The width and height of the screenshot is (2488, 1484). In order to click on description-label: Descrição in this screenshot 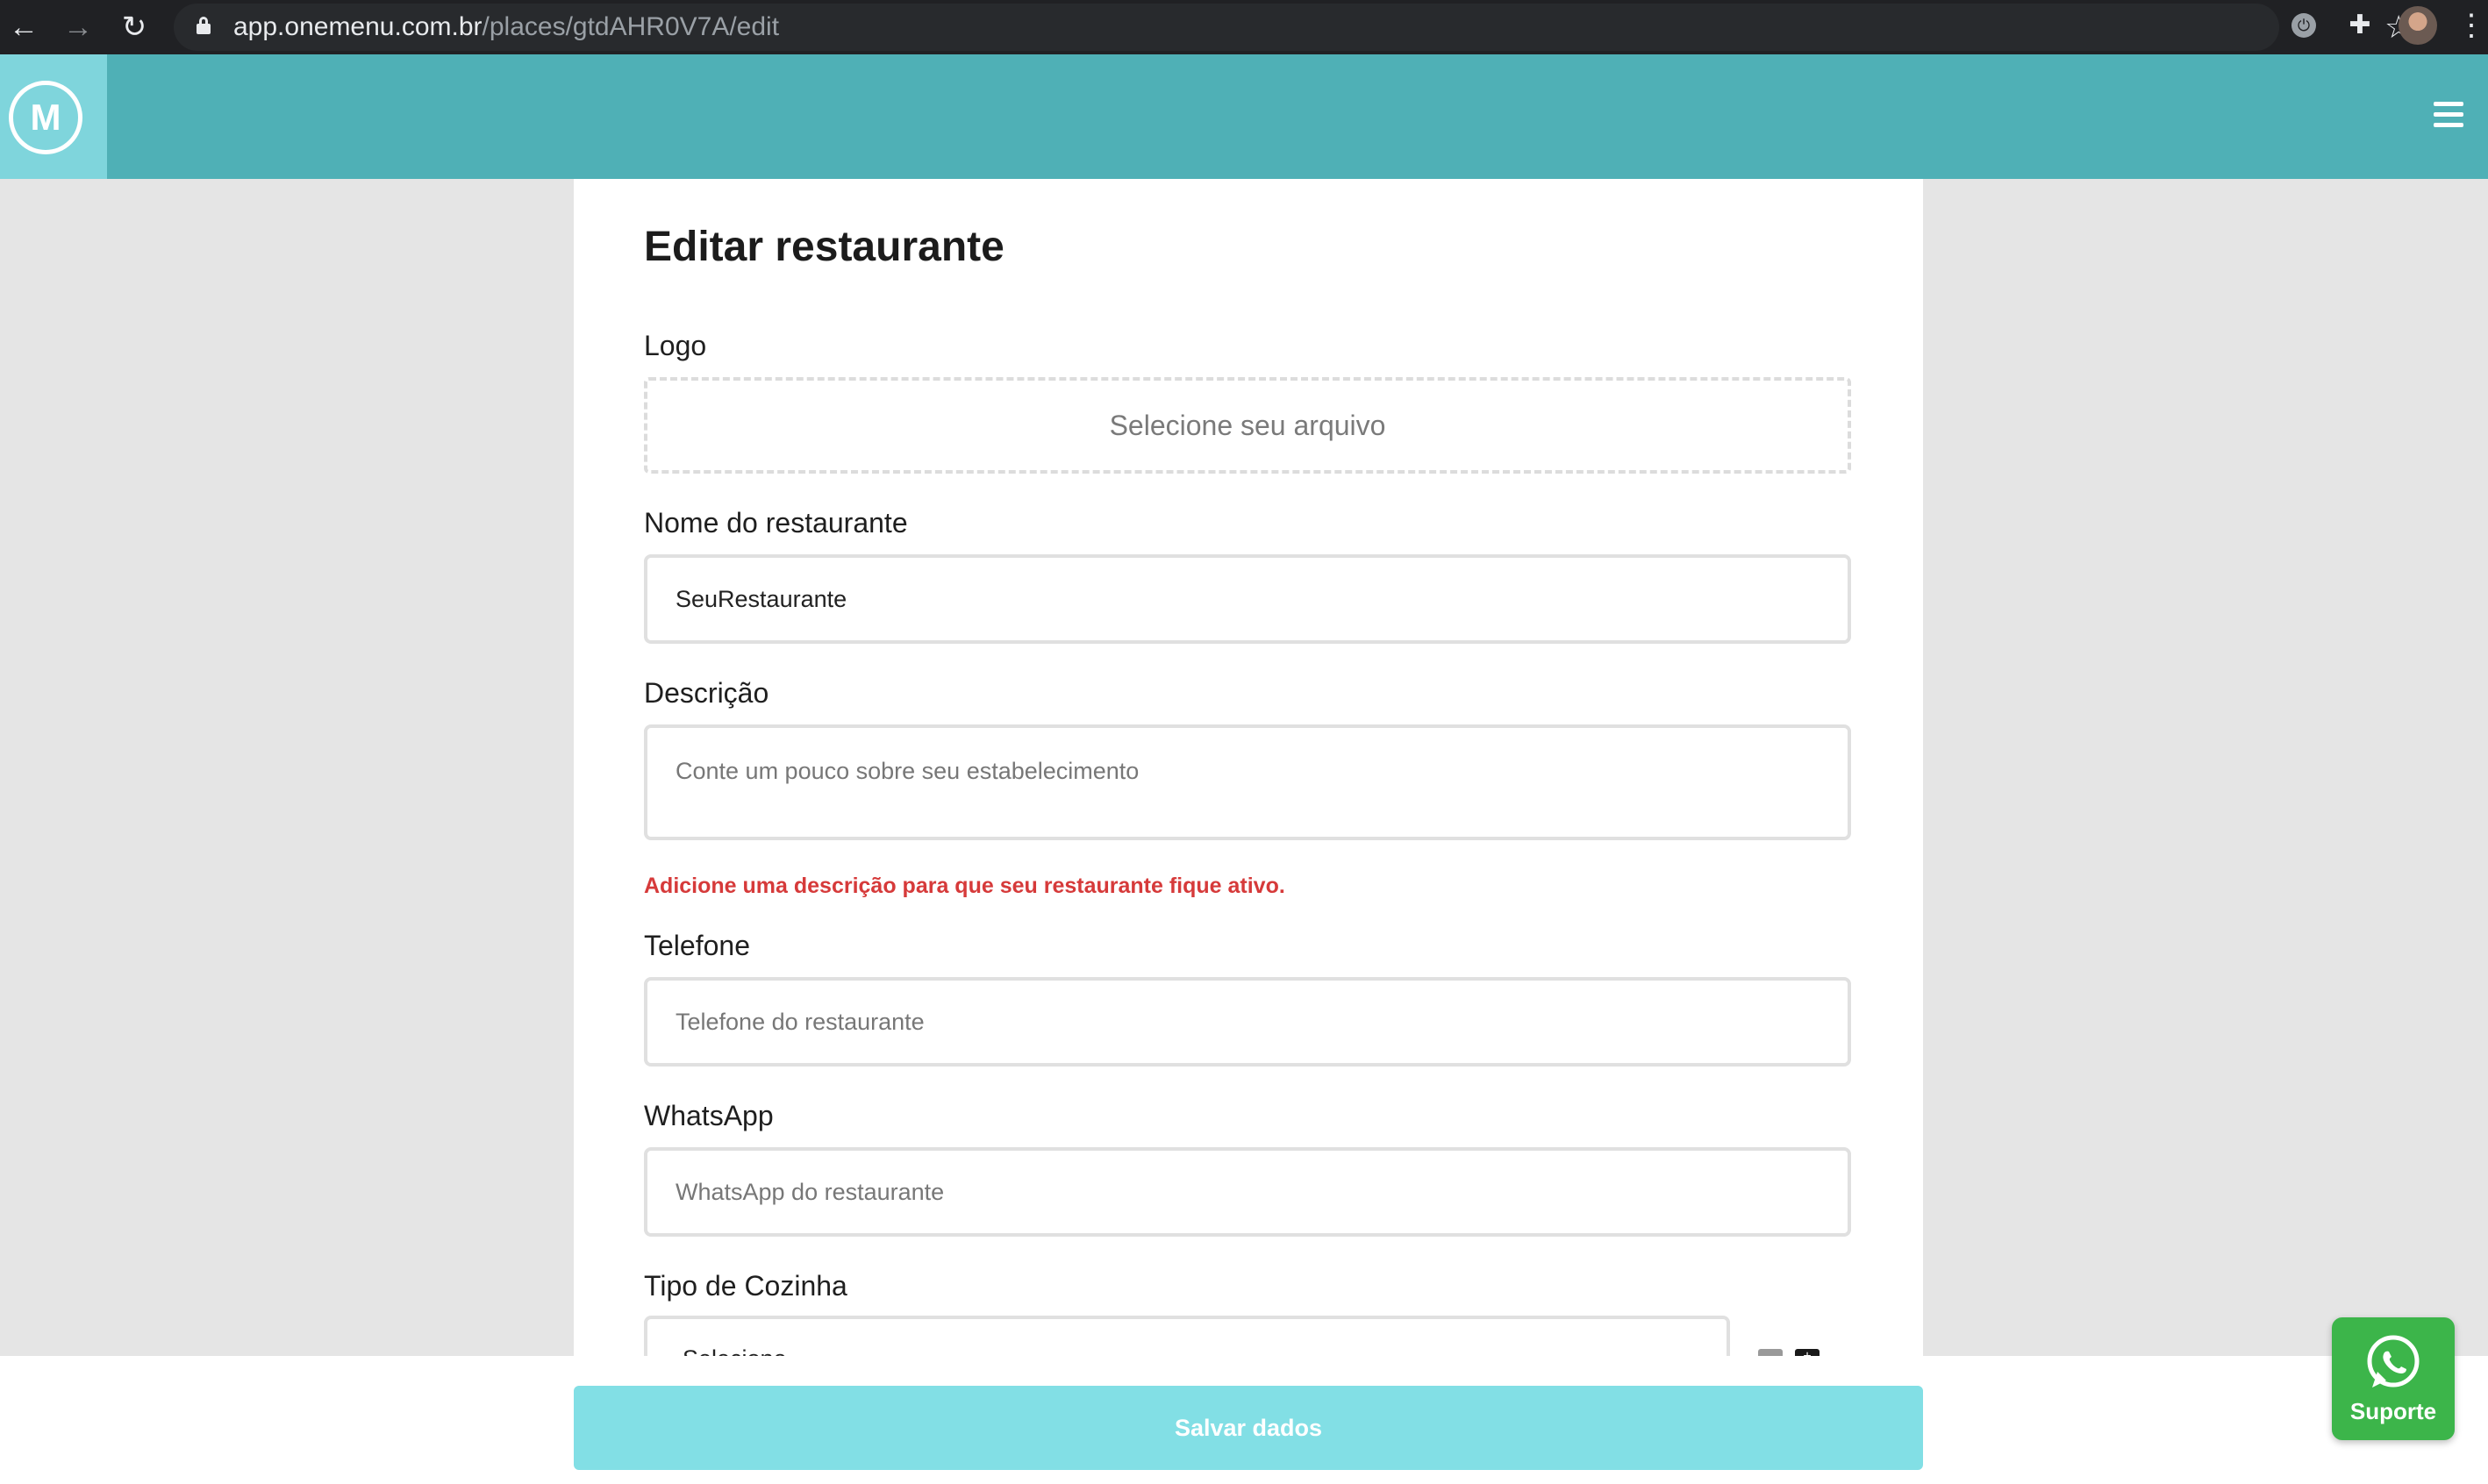, I will do `click(706, 693)`.